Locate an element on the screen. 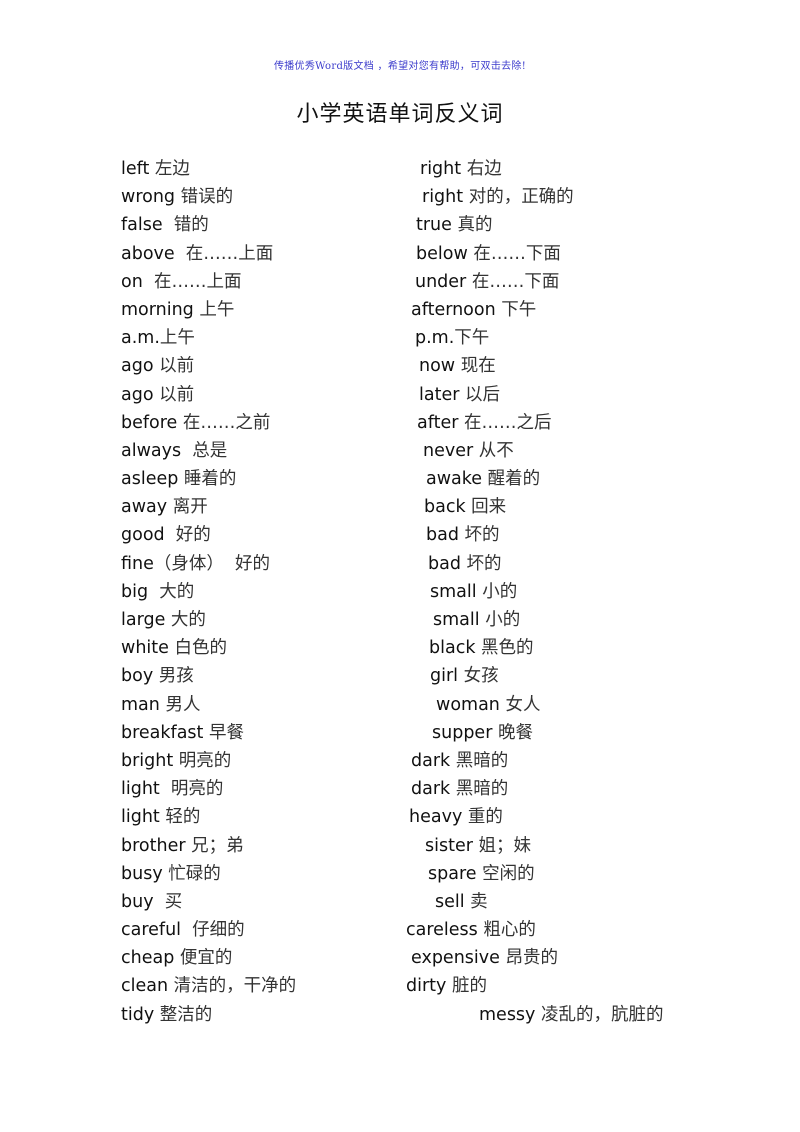  english-word: expensive is located at coordinates (455, 958).